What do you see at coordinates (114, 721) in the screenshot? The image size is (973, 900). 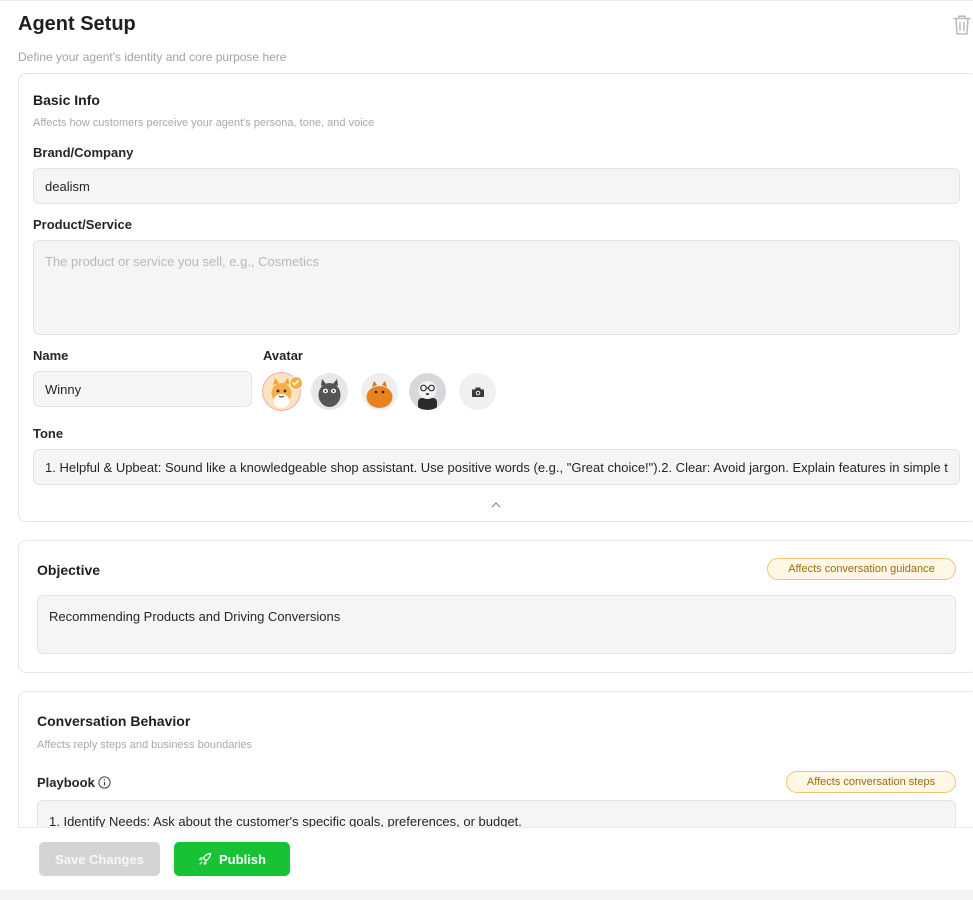 I see `conversation-behavior-title: Conversation Behavior` at bounding box center [114, 721].